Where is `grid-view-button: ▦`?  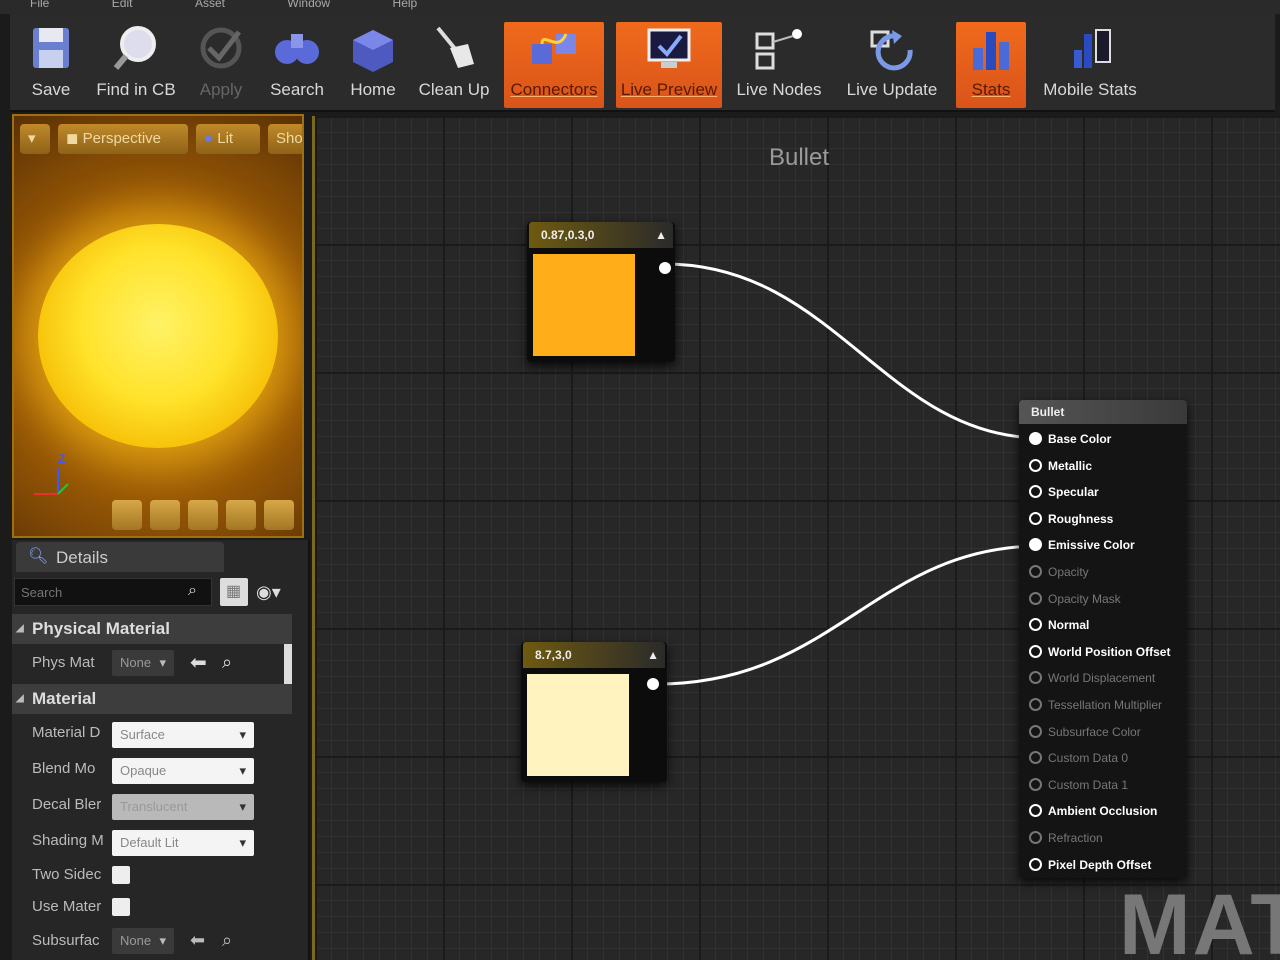
grid-view-button: ▦ is located at coordinates (234, 592).